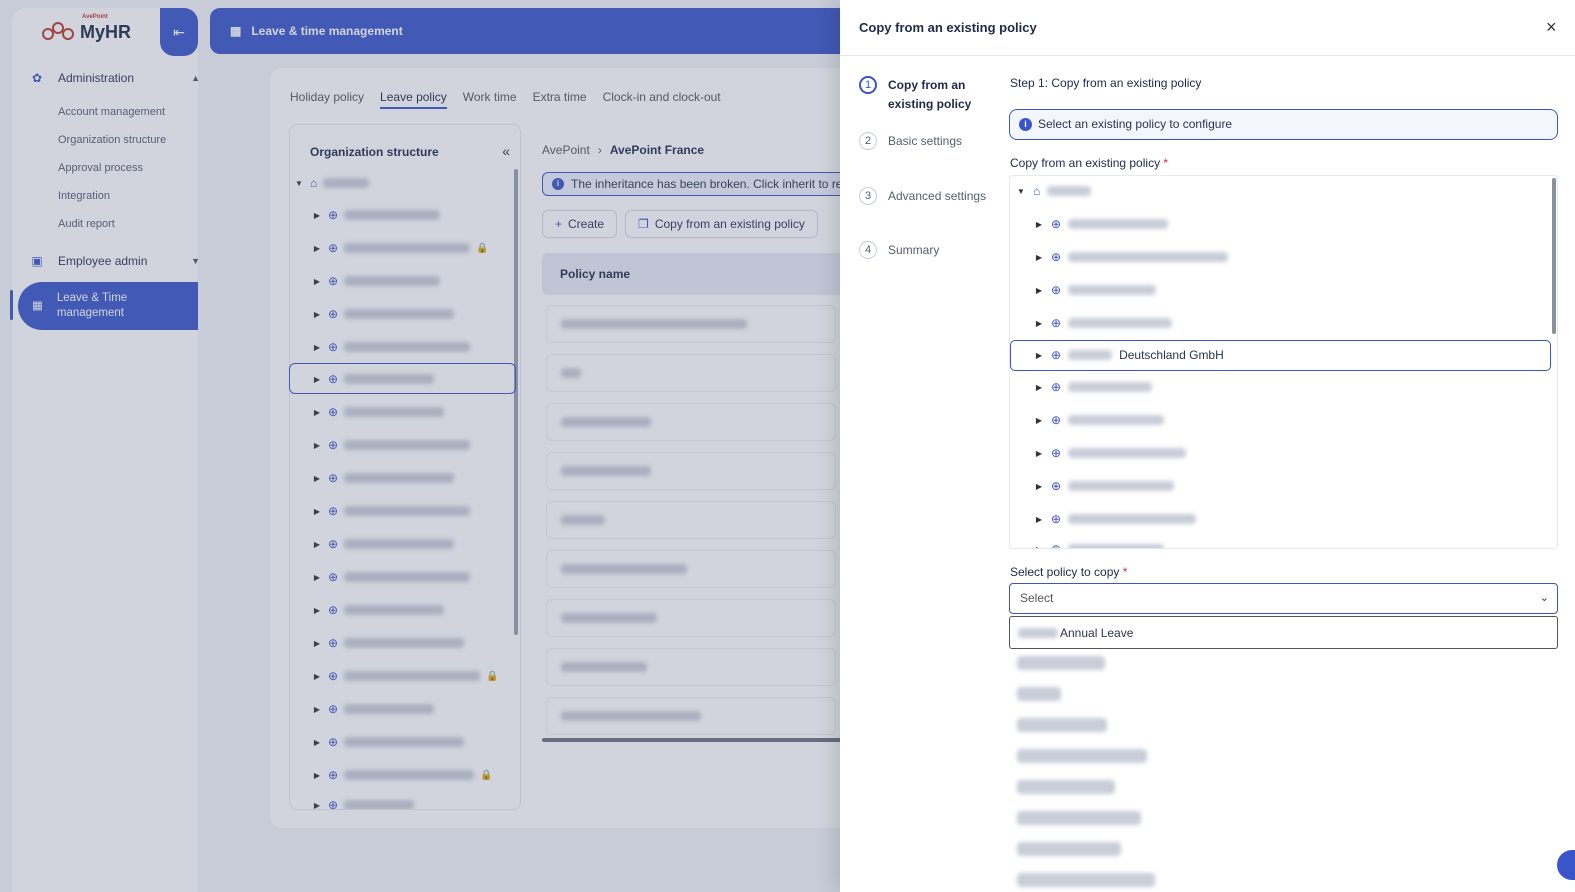 The width and height of the screenshot is (1575, 892). Describe the element at coordinates (930, 94) in the screenshot. I see `step-label: Copy from an existing policy` at that location.